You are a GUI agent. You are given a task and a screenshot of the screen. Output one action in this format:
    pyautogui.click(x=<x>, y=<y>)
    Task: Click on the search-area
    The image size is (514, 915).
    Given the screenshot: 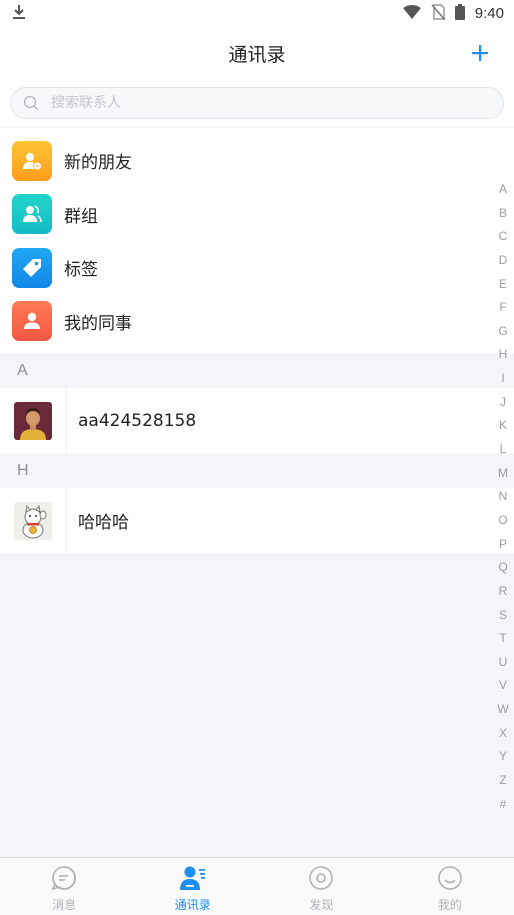 What is the action you would take?
    pyautogui.click(x=257, y=103)
    